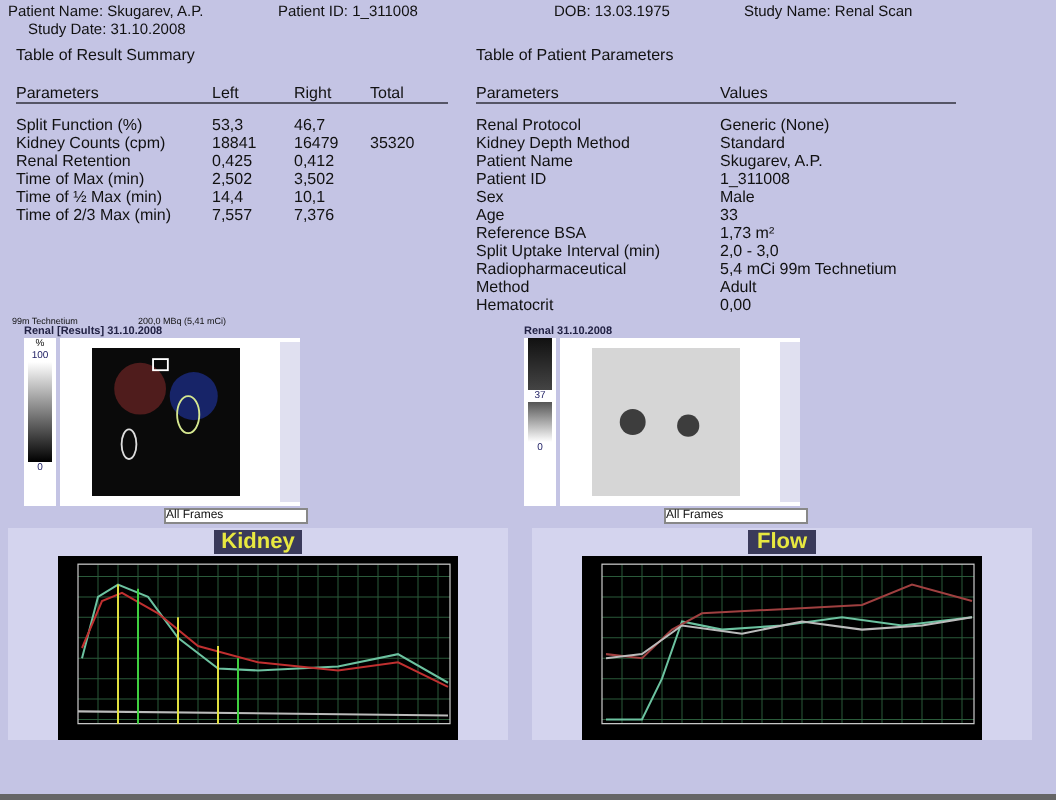 This screenshot has height=800, width=1056. Describe the element at coordinates (226, 93) in the screenshot. I see `column-header: Left` at that location.